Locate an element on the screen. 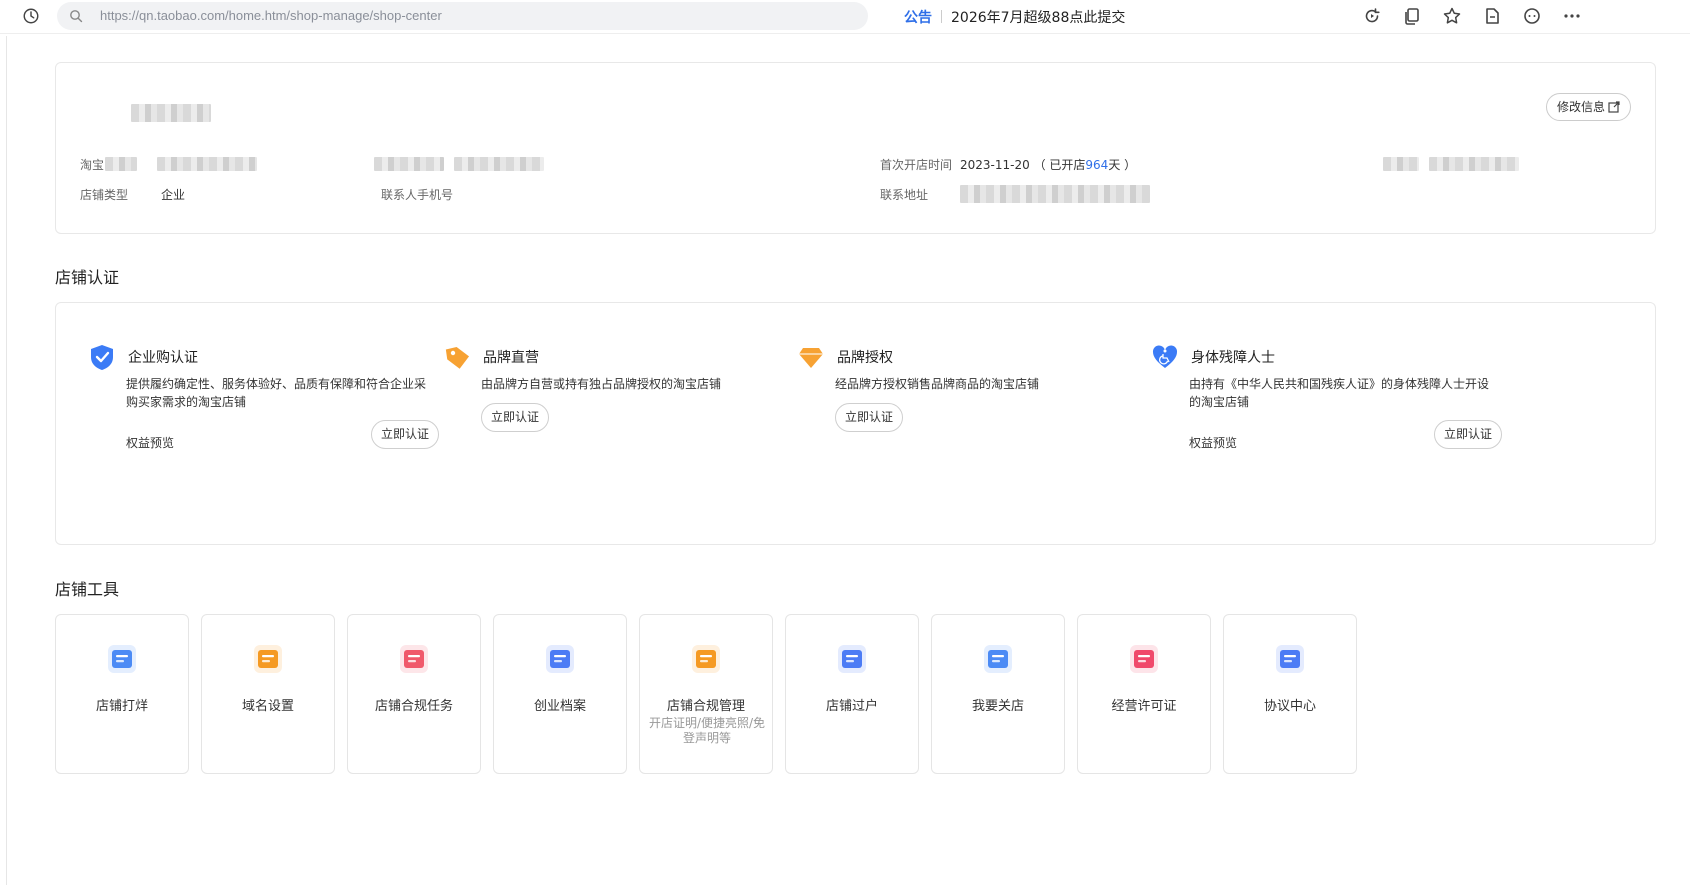 The image size is (1690, 885). file-icon is located at coordinates (1492, 16).